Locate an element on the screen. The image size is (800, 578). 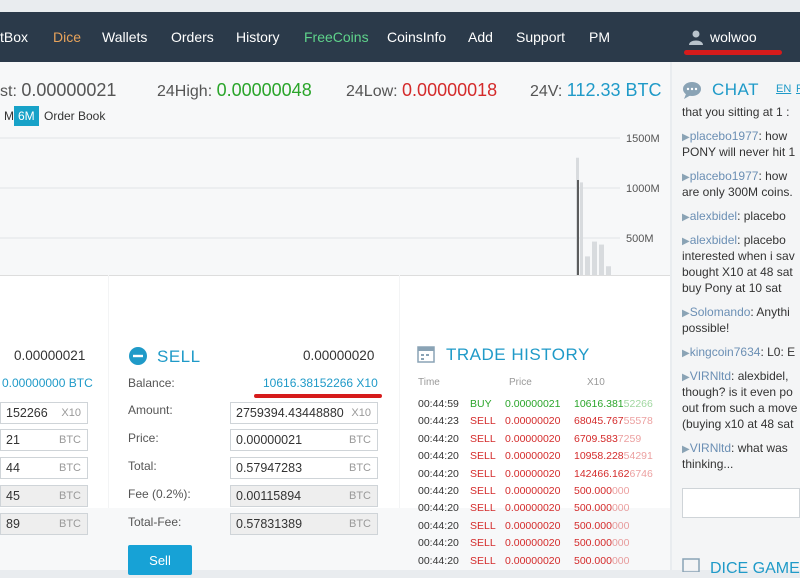
calendar-icon is located at coordinates (426, 354).